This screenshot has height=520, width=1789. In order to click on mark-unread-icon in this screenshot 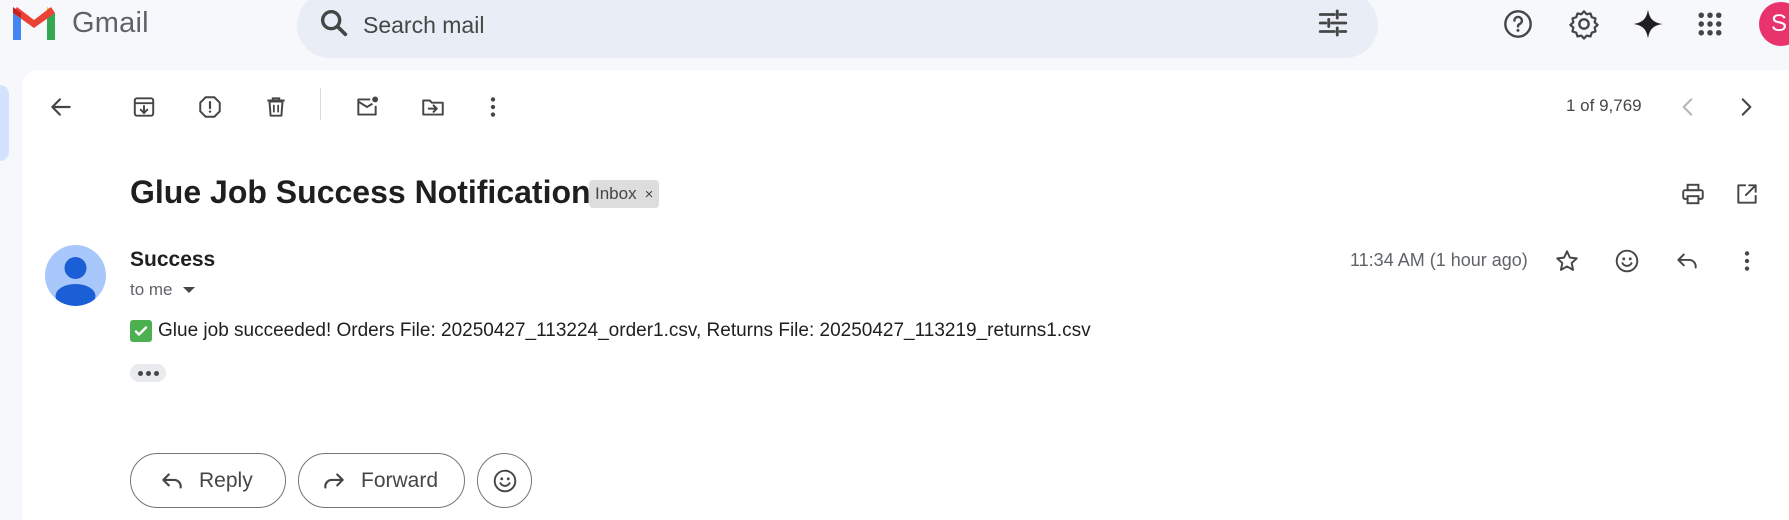, I will do `click(367, 107)`.